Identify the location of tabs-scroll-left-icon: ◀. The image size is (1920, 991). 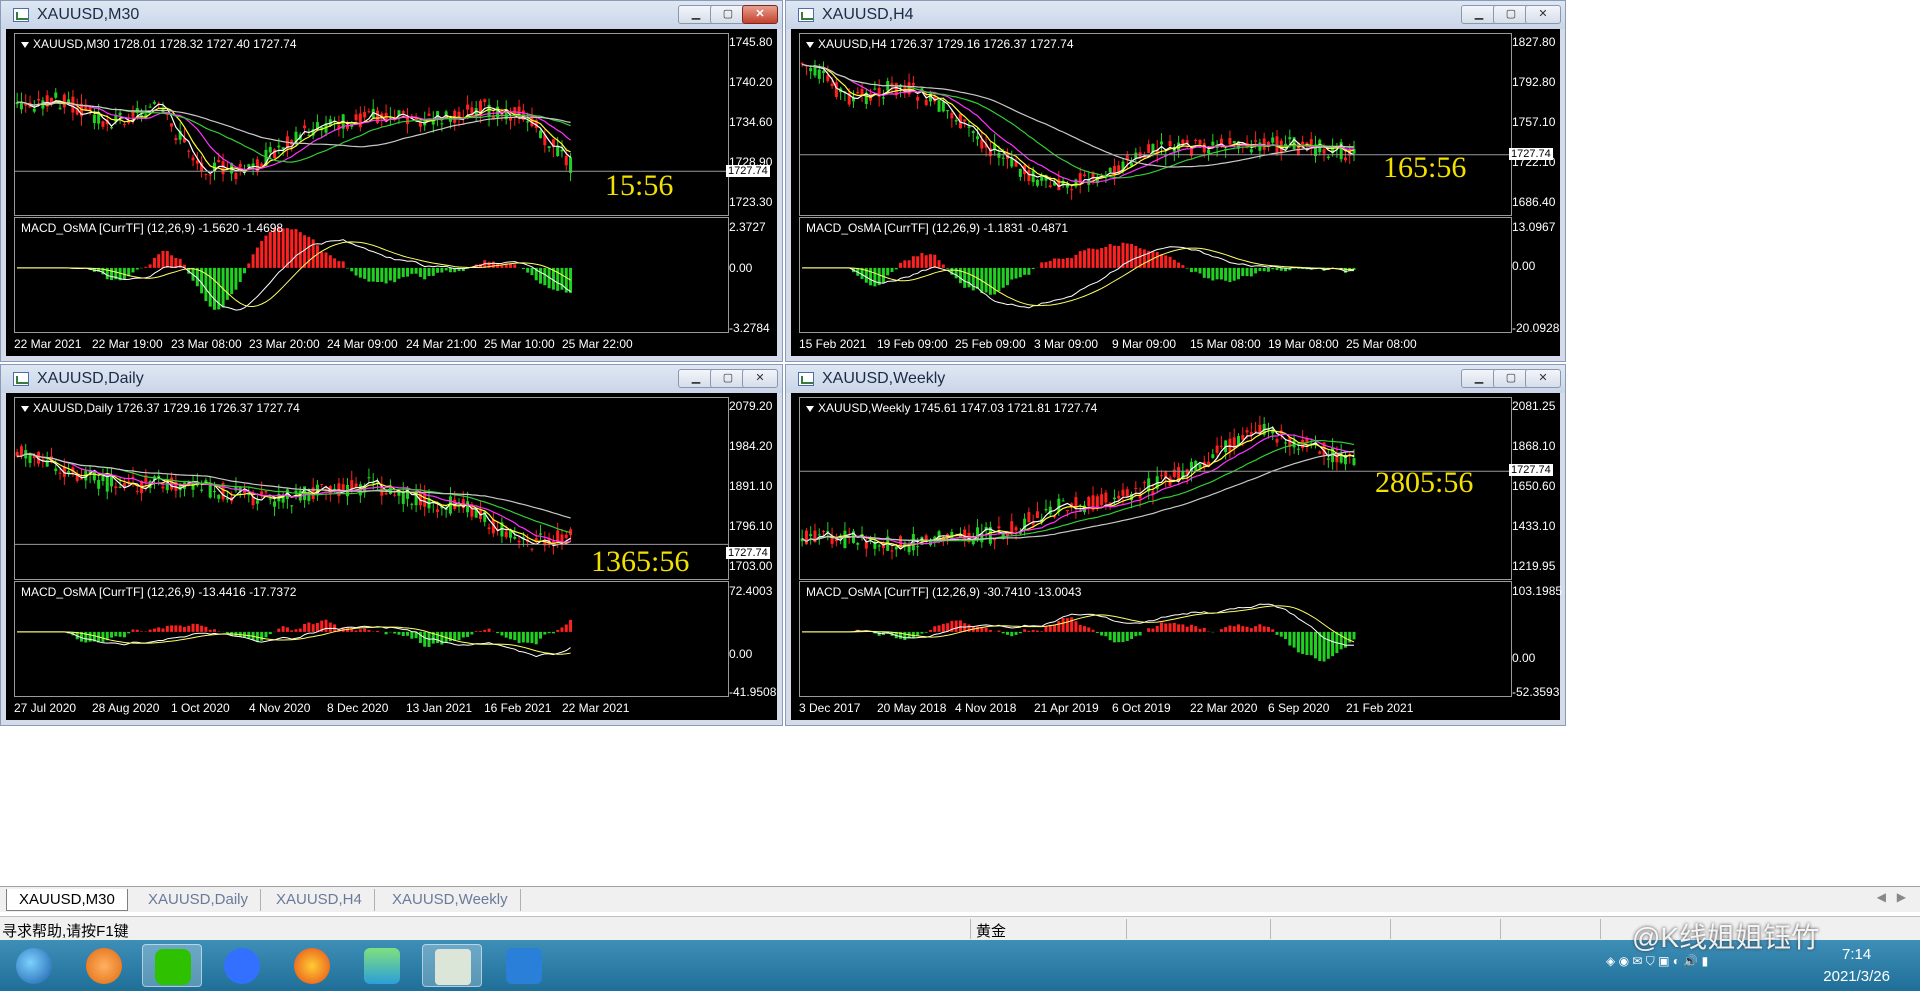
(1881, 897).